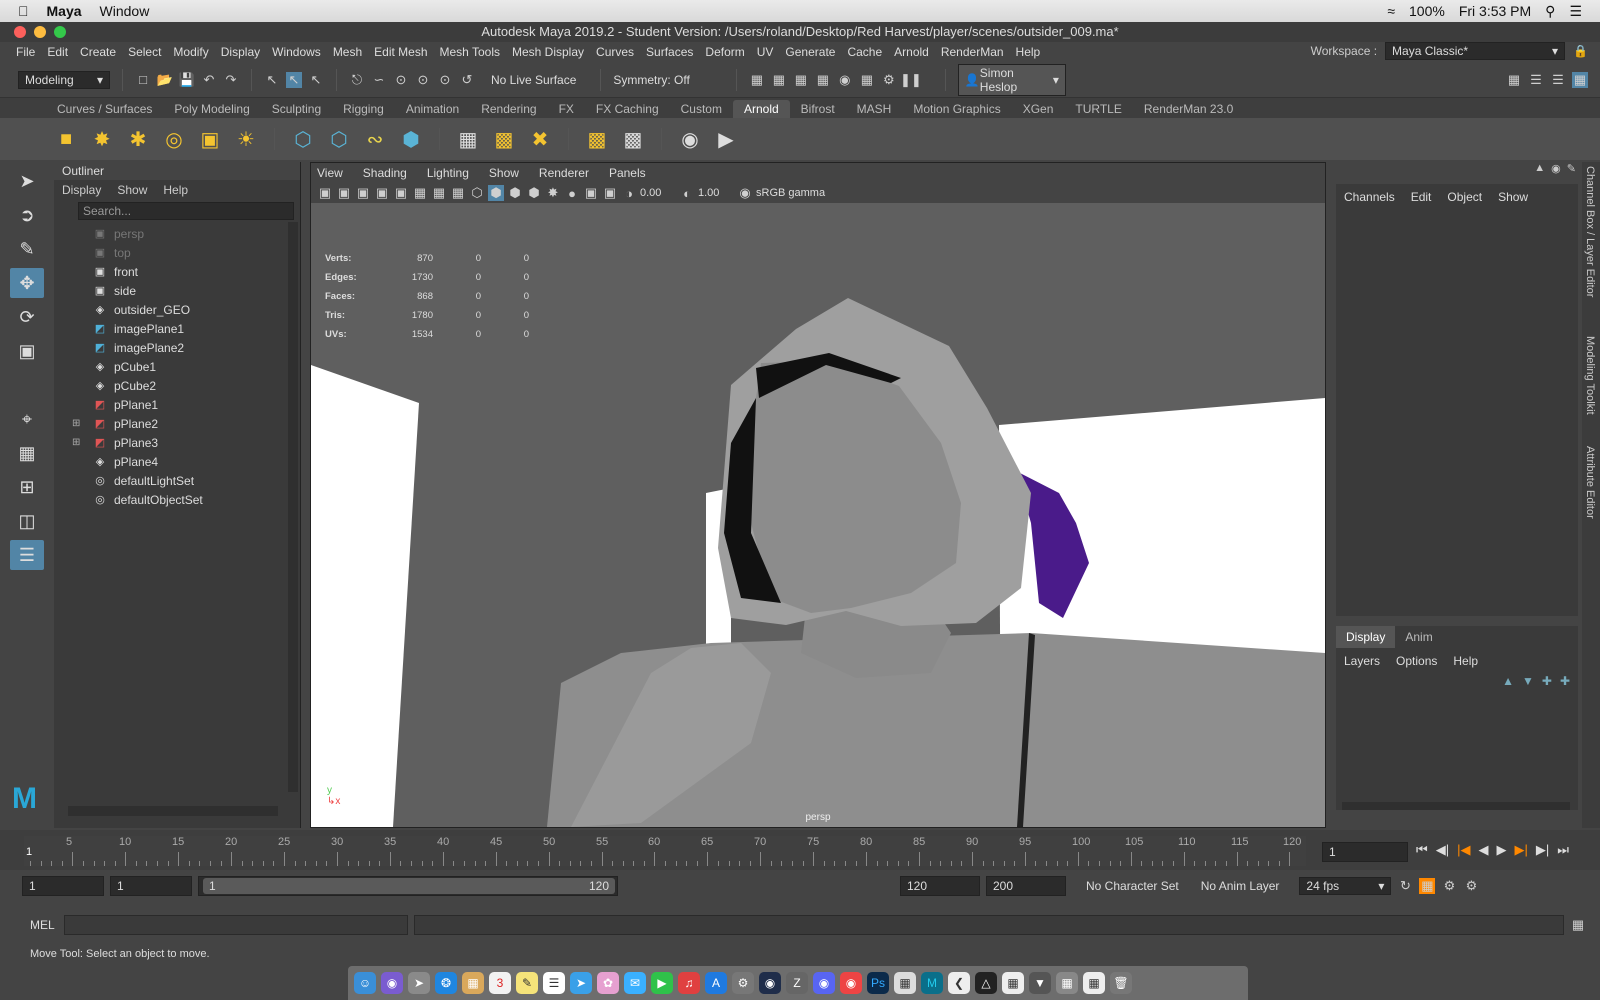  I want to click on standin-icon: ⬡, so click(303, 139).